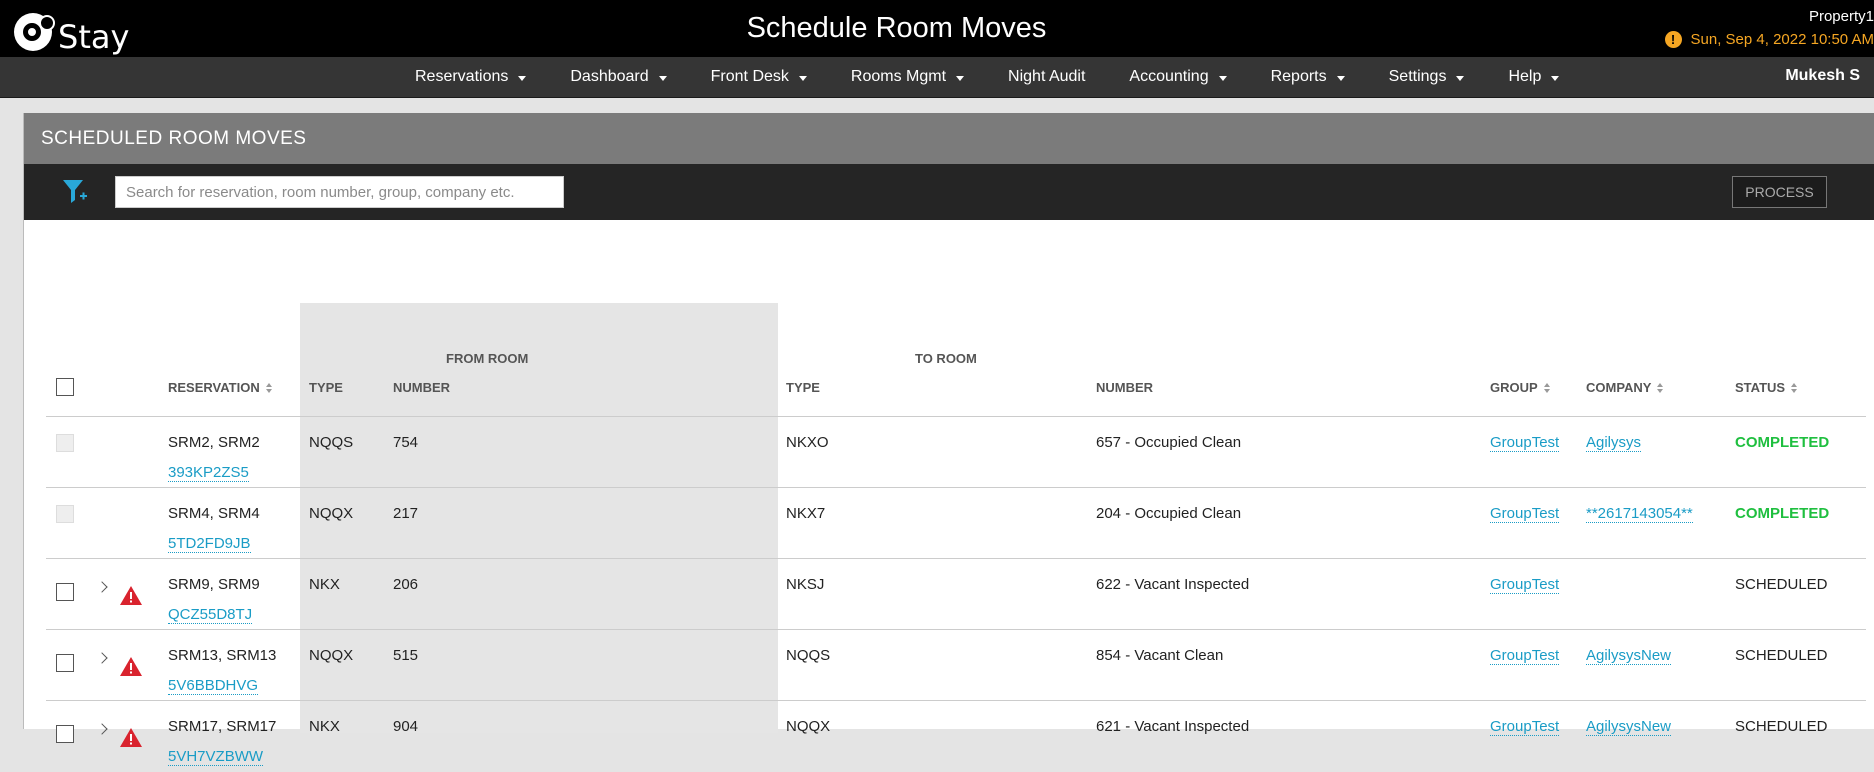 Image resolution: width=1874 pixels, height=772 pixels. Describe the element at coordinates (210, 615) in the screenshot. I see `confirmation-link: QCZ55D8TJ` at that location.